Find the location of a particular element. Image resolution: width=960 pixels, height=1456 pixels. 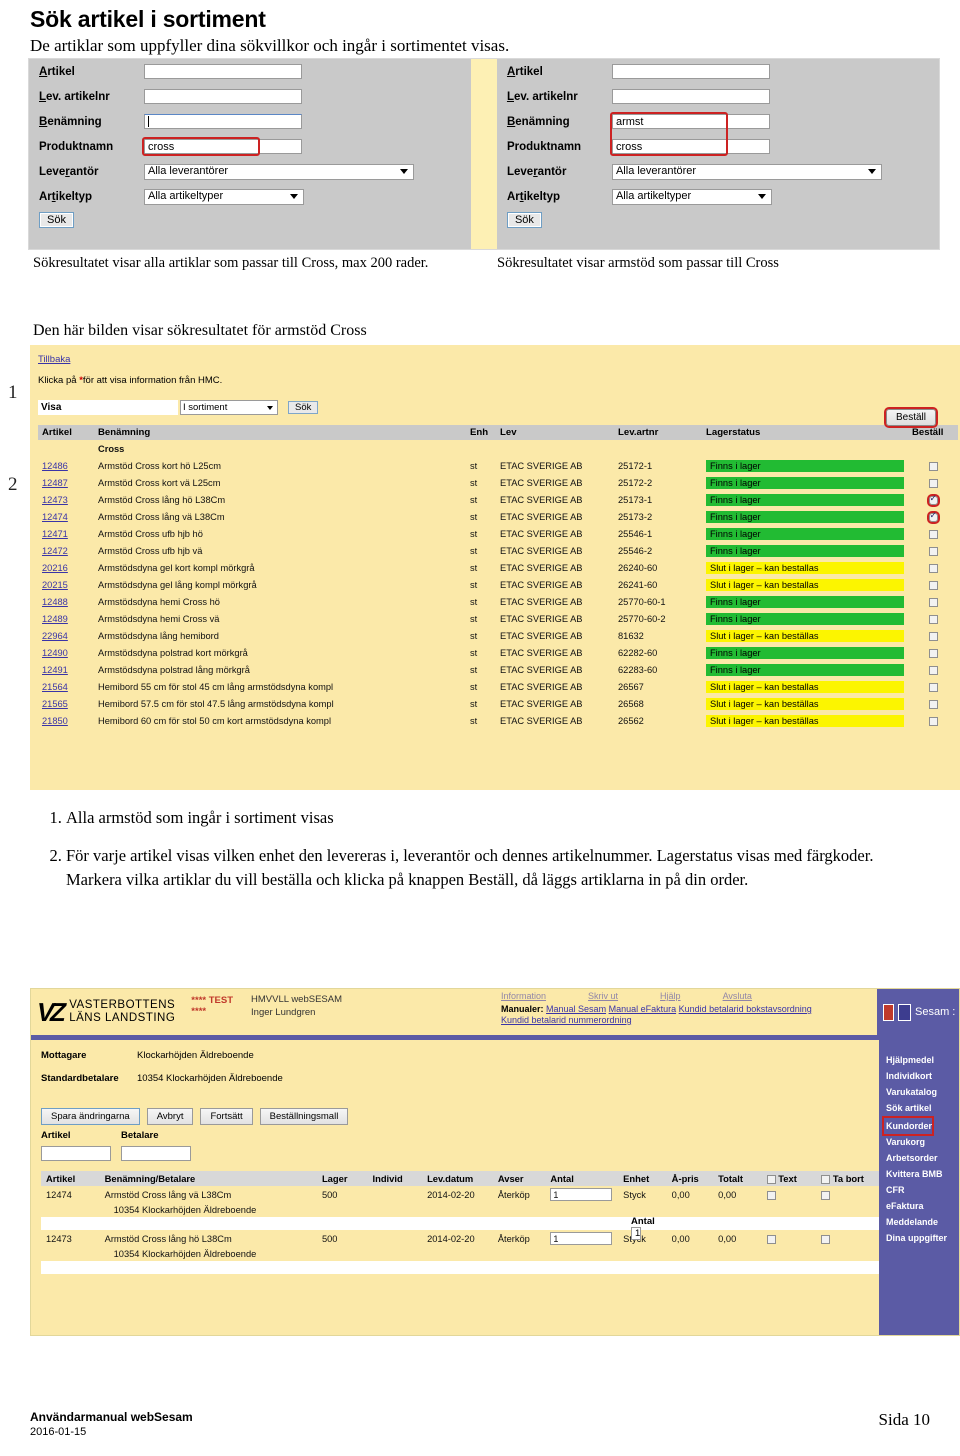

order-template-button: Beställningsmall is located at coordinates (304, 1116).